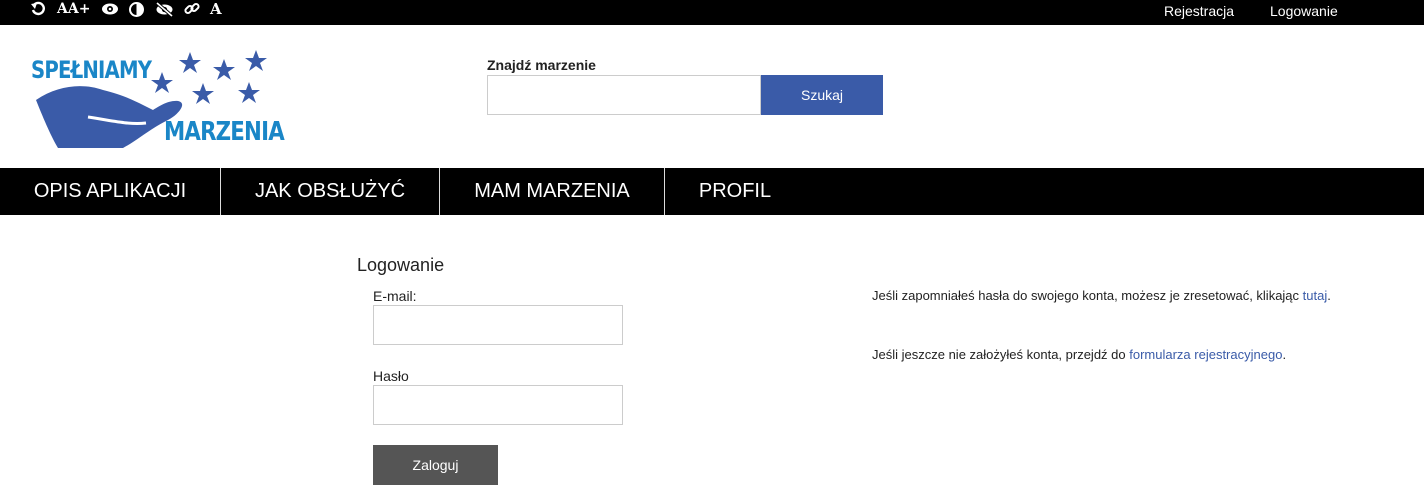  I want to click on link-icon, so click(192, 9).